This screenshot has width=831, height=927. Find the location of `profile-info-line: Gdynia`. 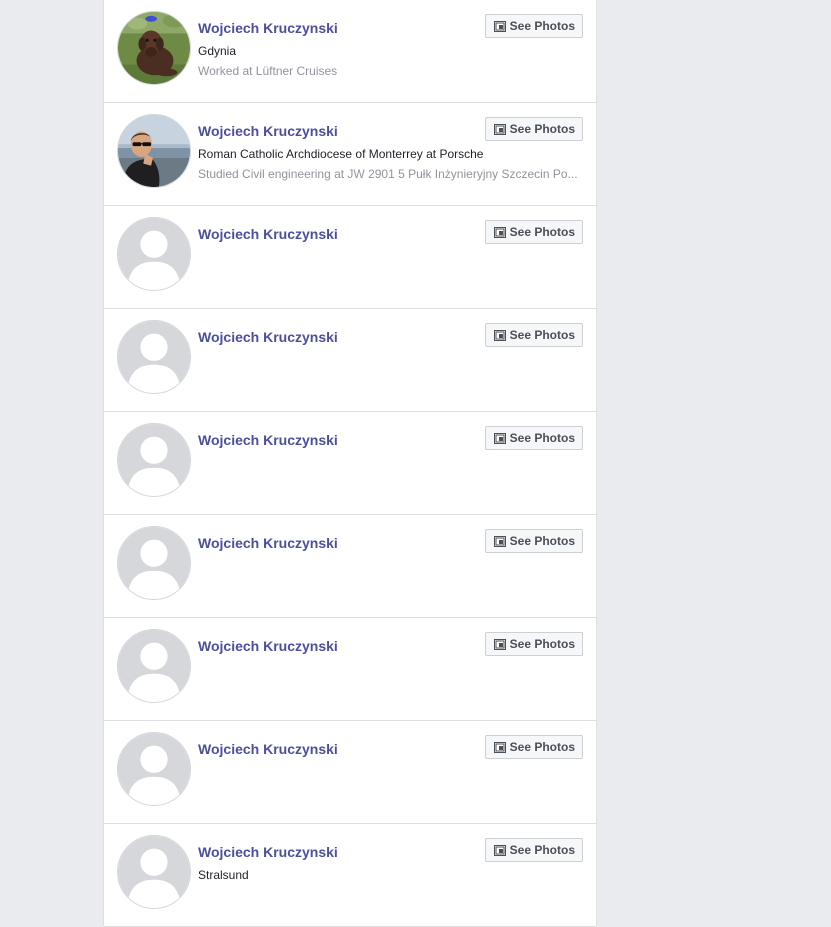

profile-info-line: Gdynia is located at coordinates (217, 51).